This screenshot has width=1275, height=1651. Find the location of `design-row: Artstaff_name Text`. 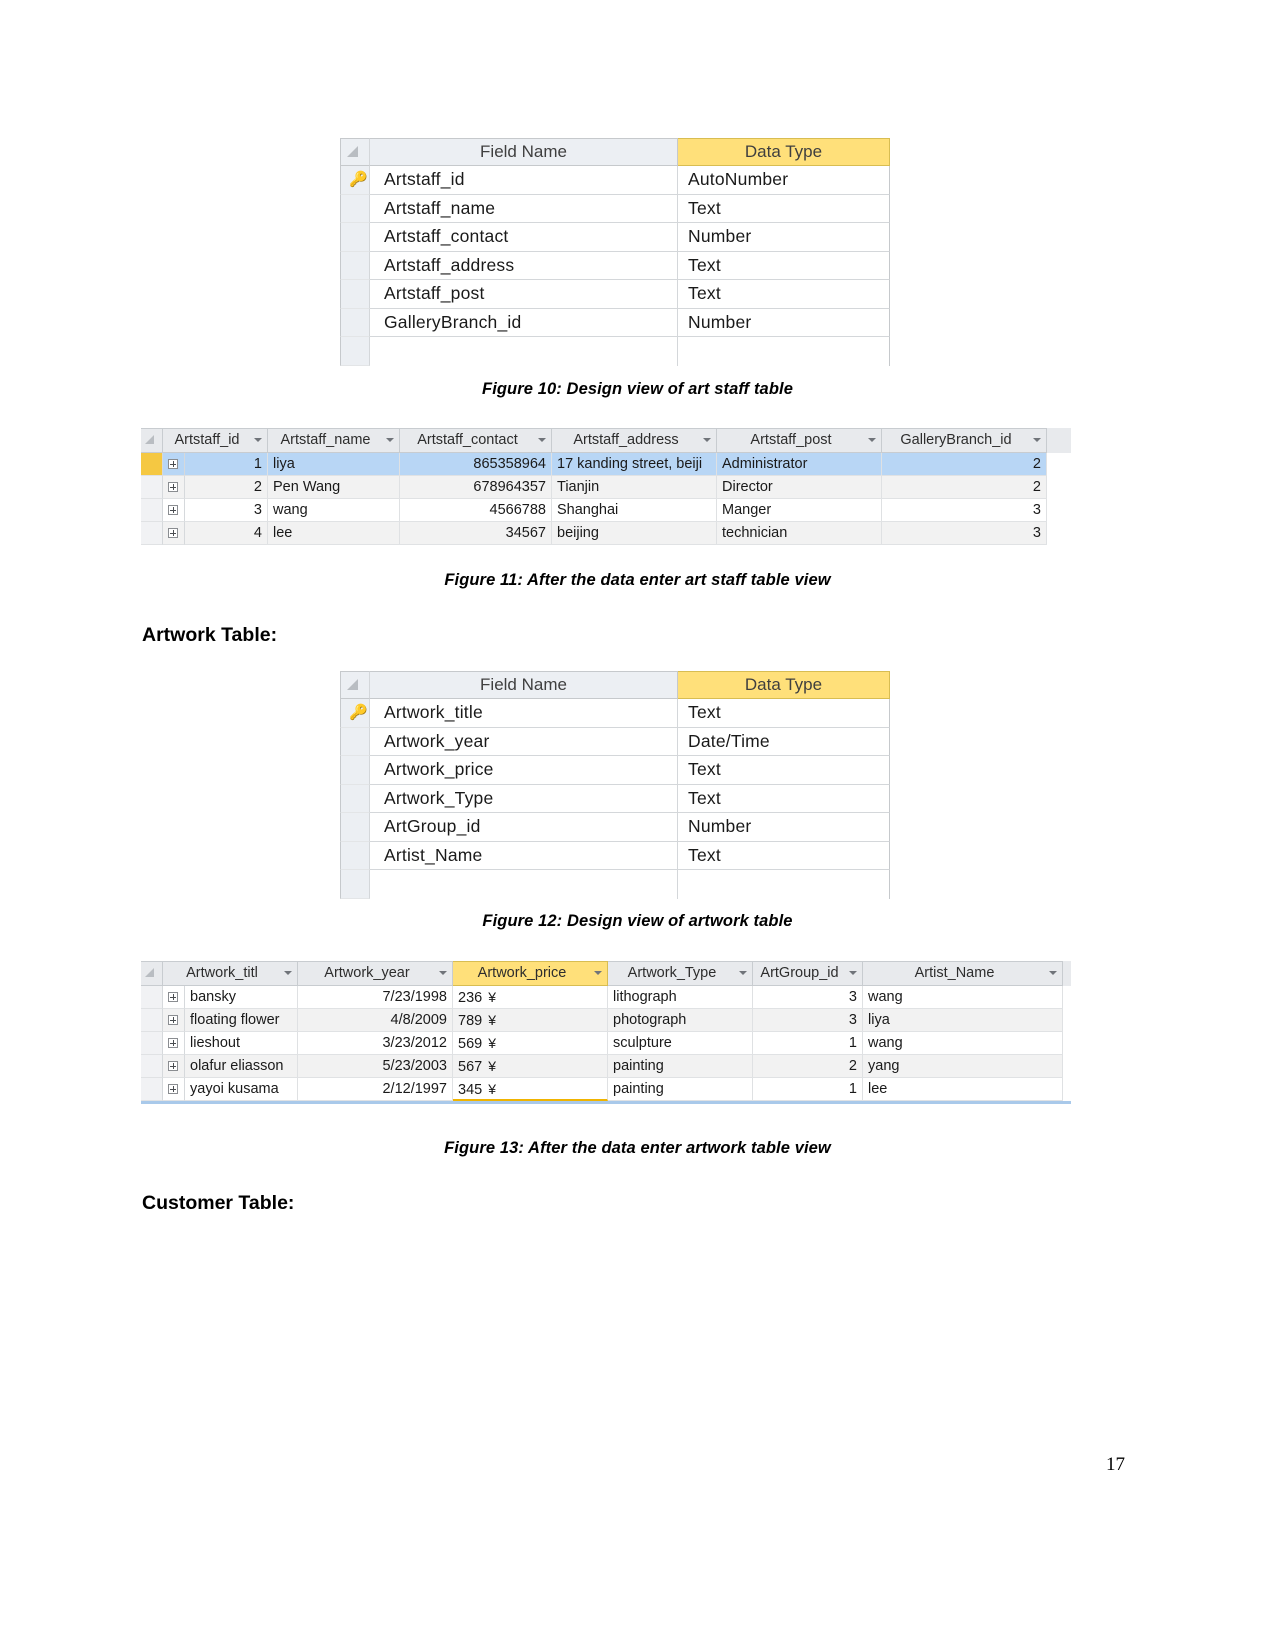

design-row: Artstaff_name Text is located at coordinates (615, 208).